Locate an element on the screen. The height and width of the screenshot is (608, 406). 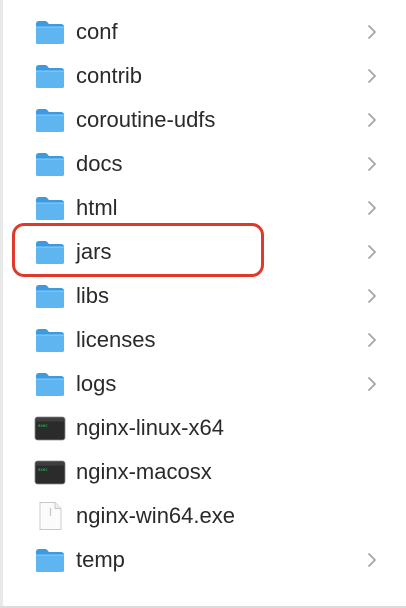
file-row-logs: logs is located at coordinates (203, 384).